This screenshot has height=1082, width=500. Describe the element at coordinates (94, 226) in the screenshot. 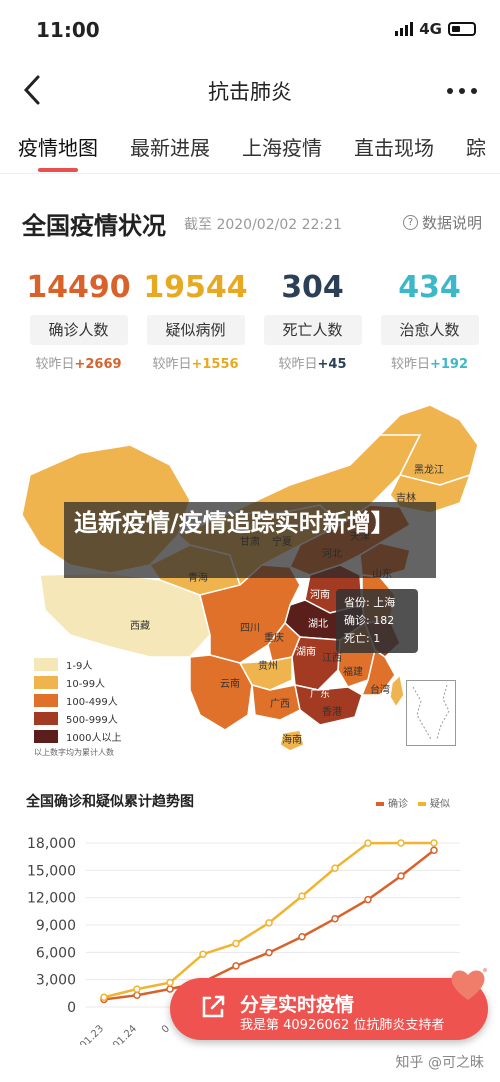

I see `overview-title: 全国疫情状况` at that location.